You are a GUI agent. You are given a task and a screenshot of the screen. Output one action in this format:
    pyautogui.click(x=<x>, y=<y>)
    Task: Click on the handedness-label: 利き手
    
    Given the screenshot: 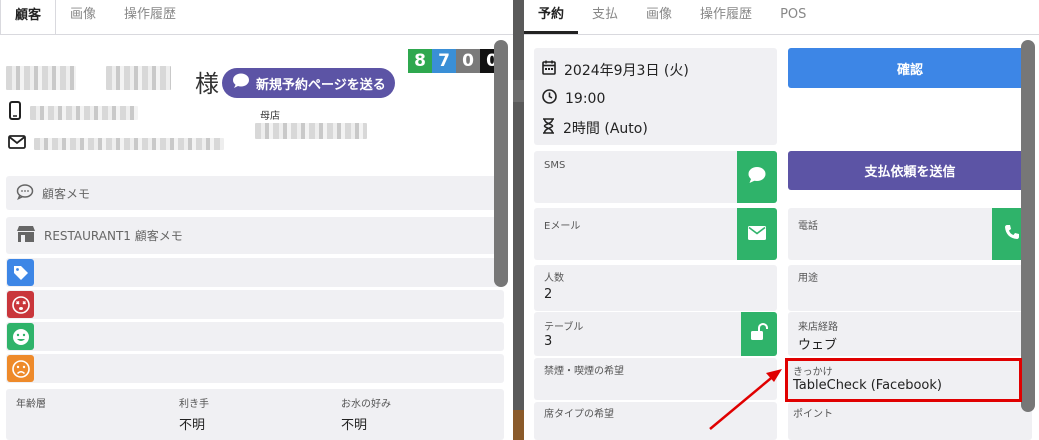 What is the action you would take?
    pyautogui.click(x=194, y=404)
    